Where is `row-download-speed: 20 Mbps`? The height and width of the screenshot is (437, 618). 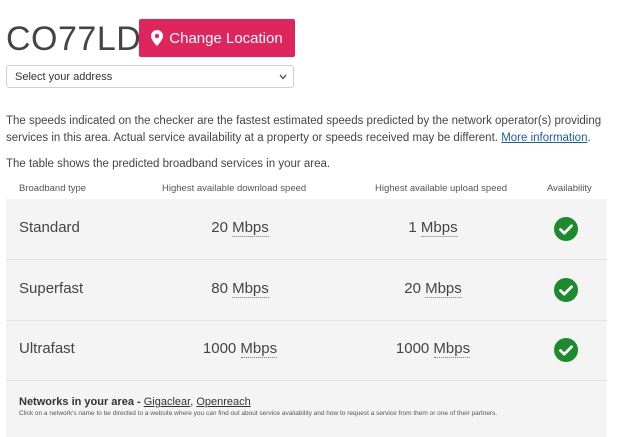
row-download-speed: 20 Mbps is located at coordinates (240, 228).